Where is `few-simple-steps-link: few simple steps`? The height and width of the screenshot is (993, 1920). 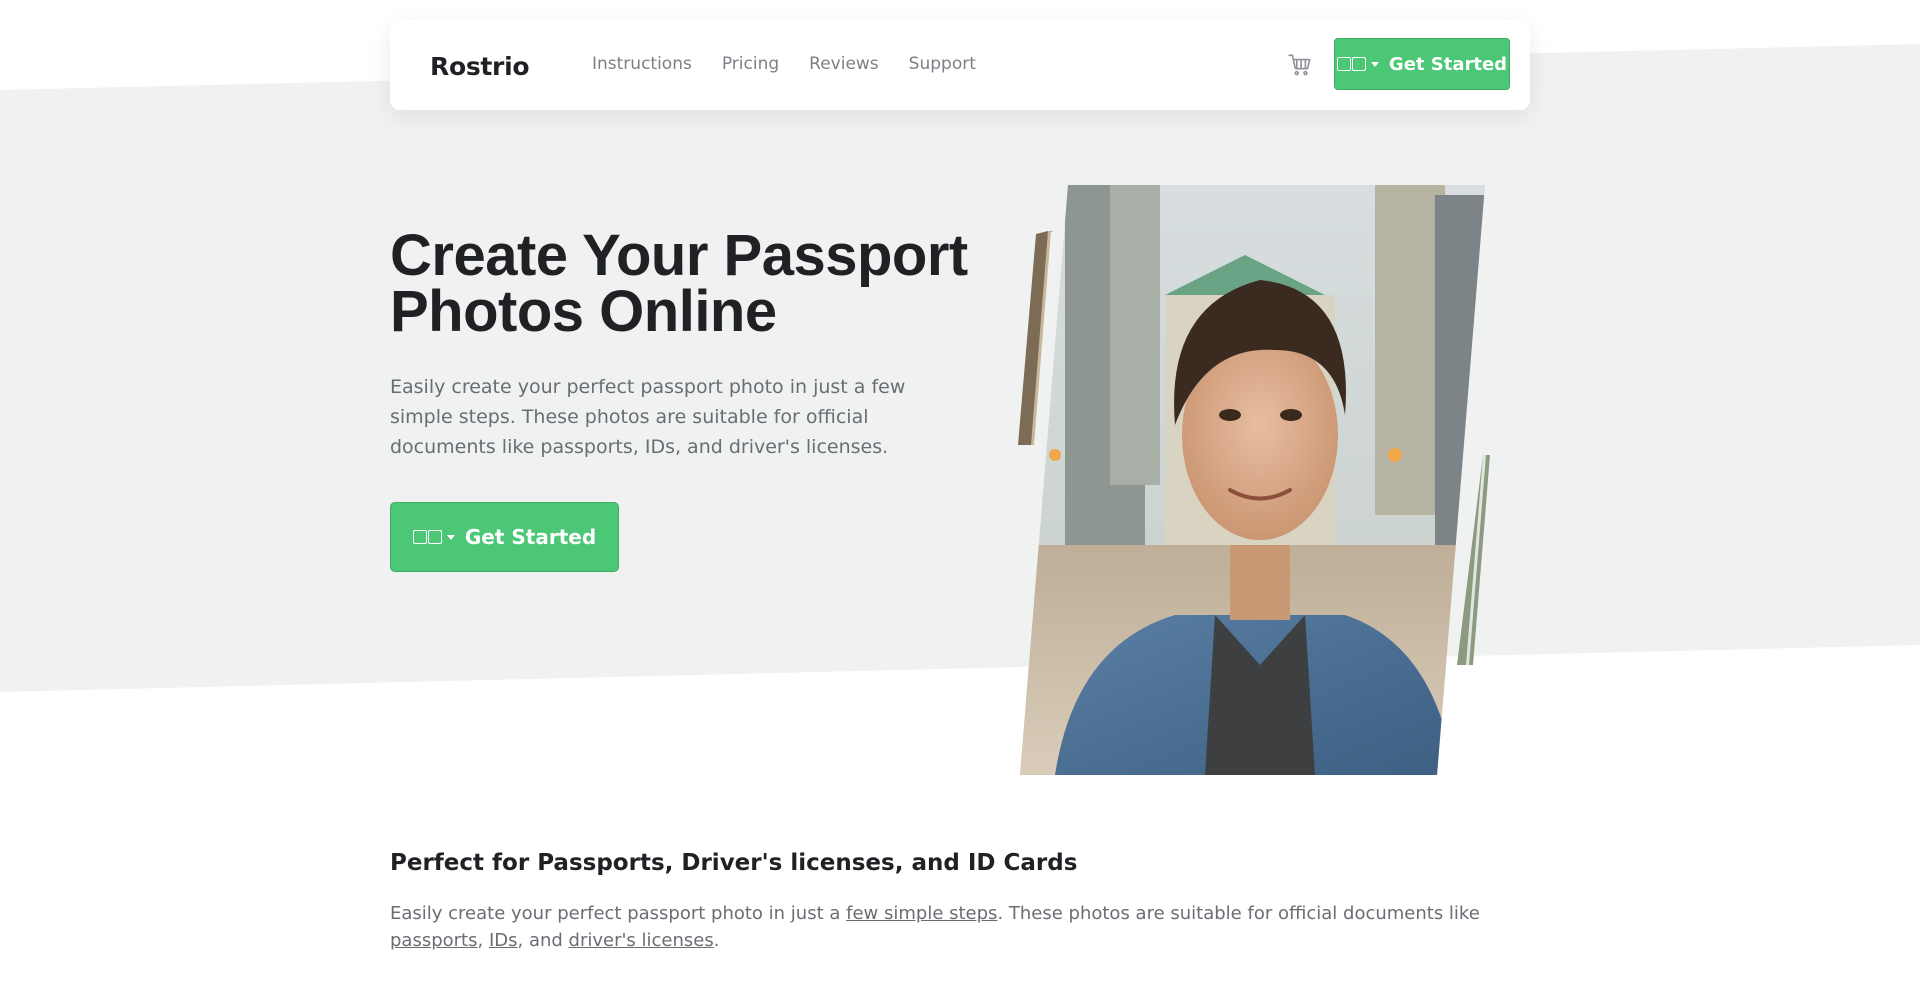 few-simple-steps-link: few simple steps is located at coordinates (921, 913).